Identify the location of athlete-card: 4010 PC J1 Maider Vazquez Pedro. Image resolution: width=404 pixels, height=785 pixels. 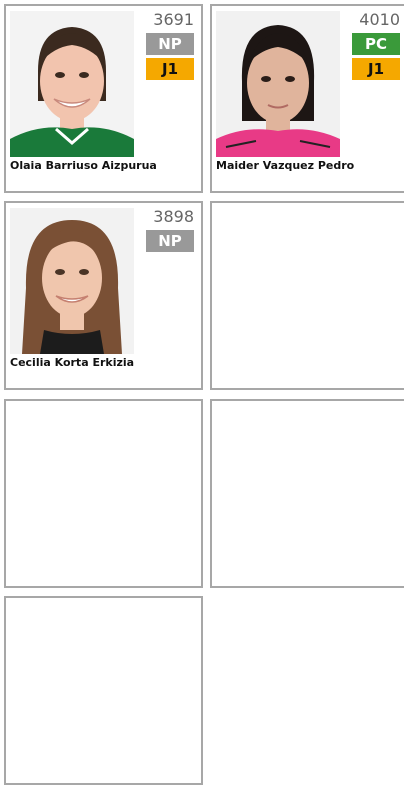
(307, 98).